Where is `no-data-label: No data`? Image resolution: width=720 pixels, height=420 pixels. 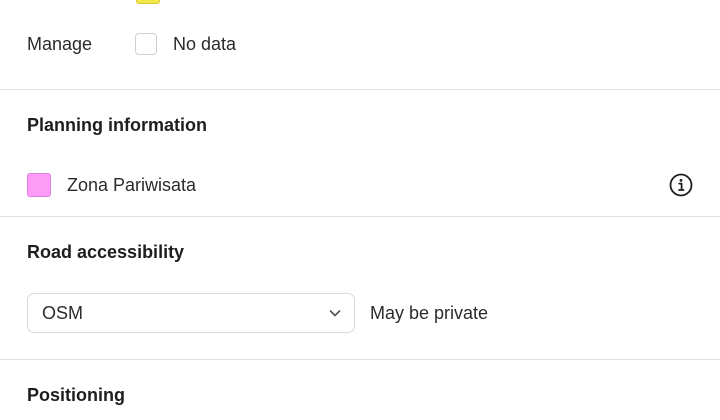 no-data-label: No data is located at coordinates (204, 44).